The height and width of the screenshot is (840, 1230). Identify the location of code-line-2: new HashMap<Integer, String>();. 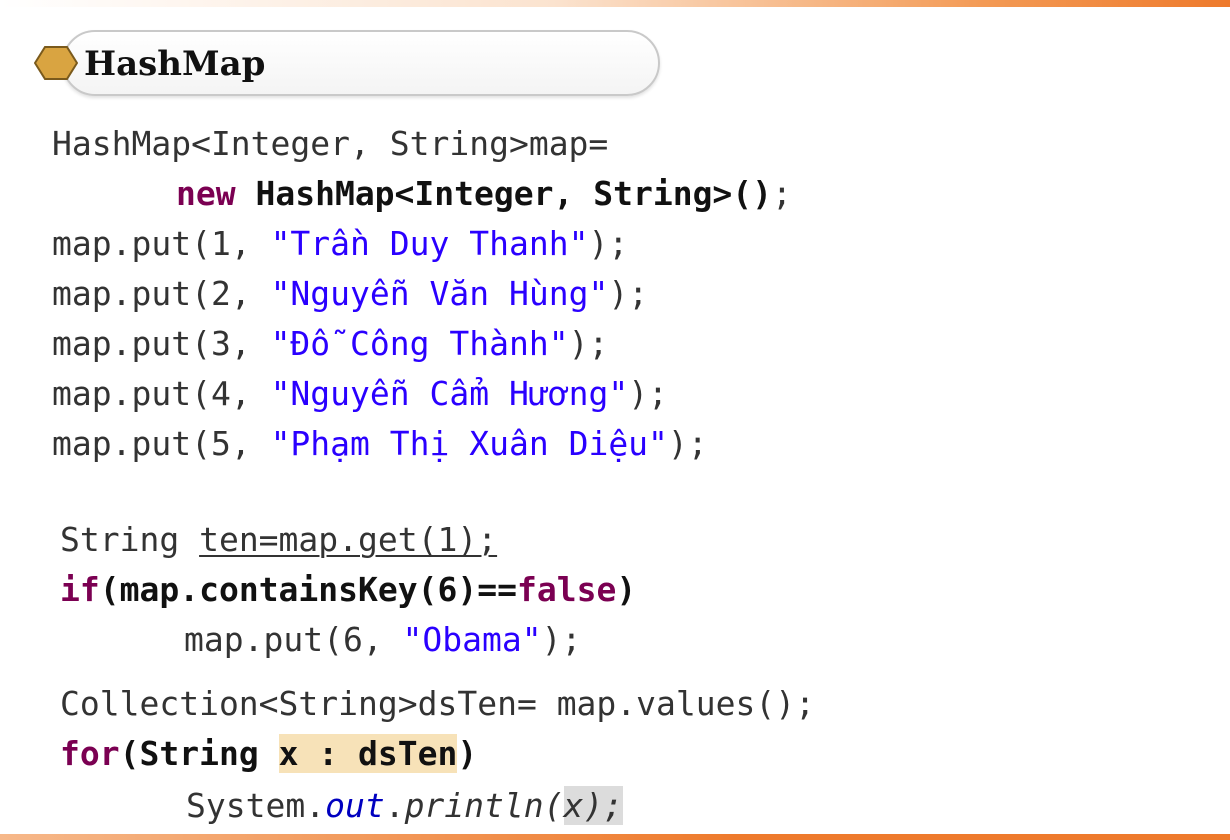
(484, 193).